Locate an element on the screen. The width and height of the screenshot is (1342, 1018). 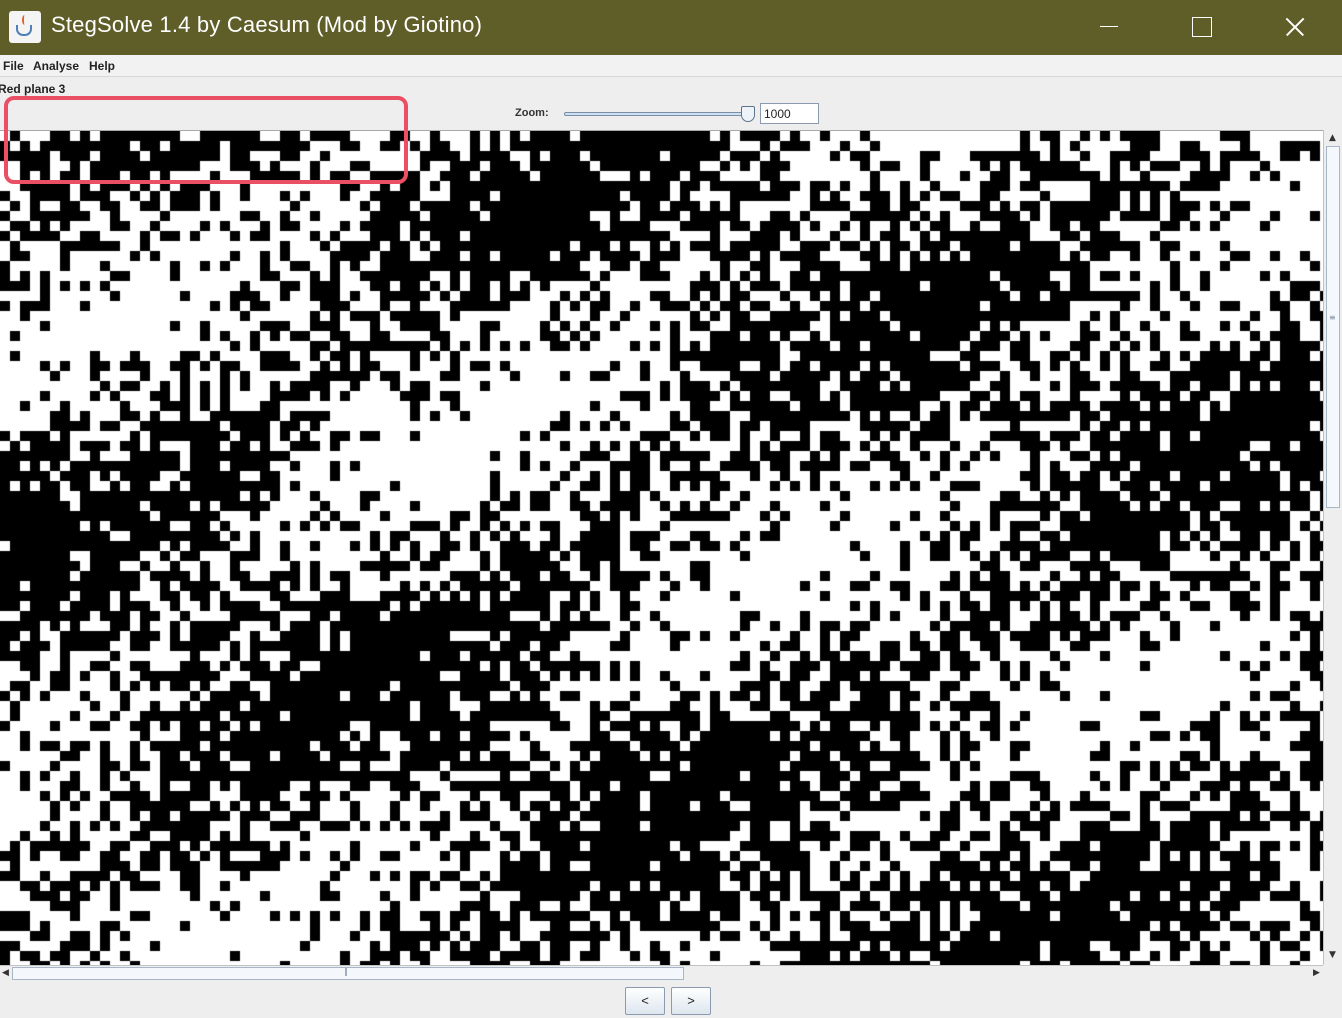
title-bar: StegSolve 1.4 by Caesum (Mod by Giotino) is located at coordinates (671, 27).